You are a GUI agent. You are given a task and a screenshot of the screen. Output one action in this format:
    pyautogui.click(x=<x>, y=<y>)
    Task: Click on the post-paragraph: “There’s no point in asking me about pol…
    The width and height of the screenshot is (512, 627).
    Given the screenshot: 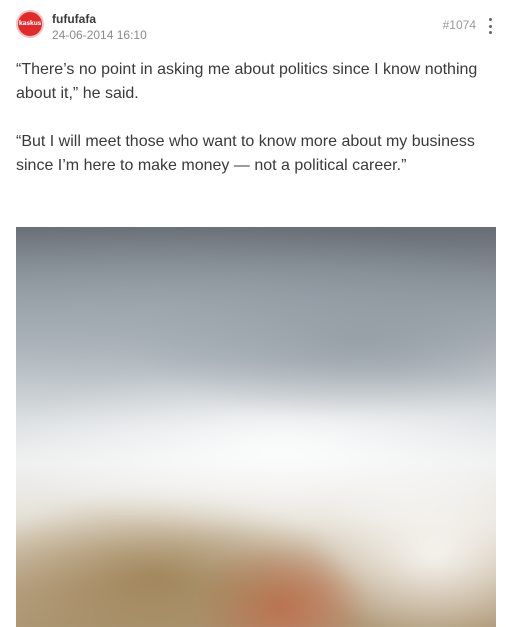 What is the action you would take?
    pyautogui.click(x=247, y=81)
    